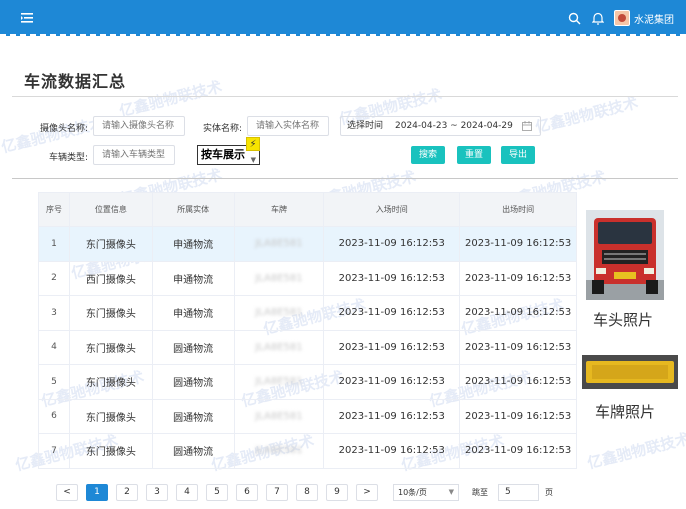 This screenshot has height=509, width=686. Describe the element at coordinates (54, 416) in the screenshot. I see `row-index: 6` at that location.